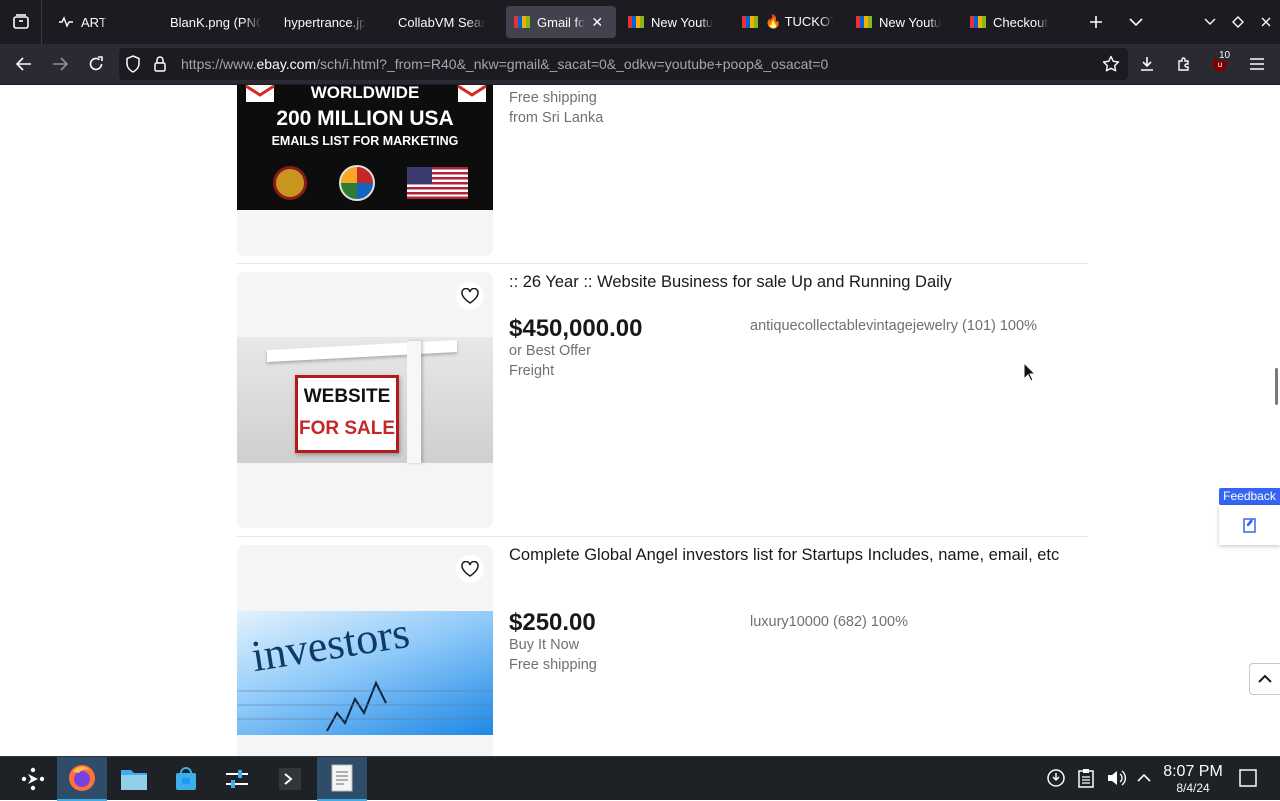 The width and height of the screenshot is (1280, 801). What do you see at coordinates (1225, 55) in the screenshot?
I see `extension-badge-count: 10` at bounding box center [1225, 55].